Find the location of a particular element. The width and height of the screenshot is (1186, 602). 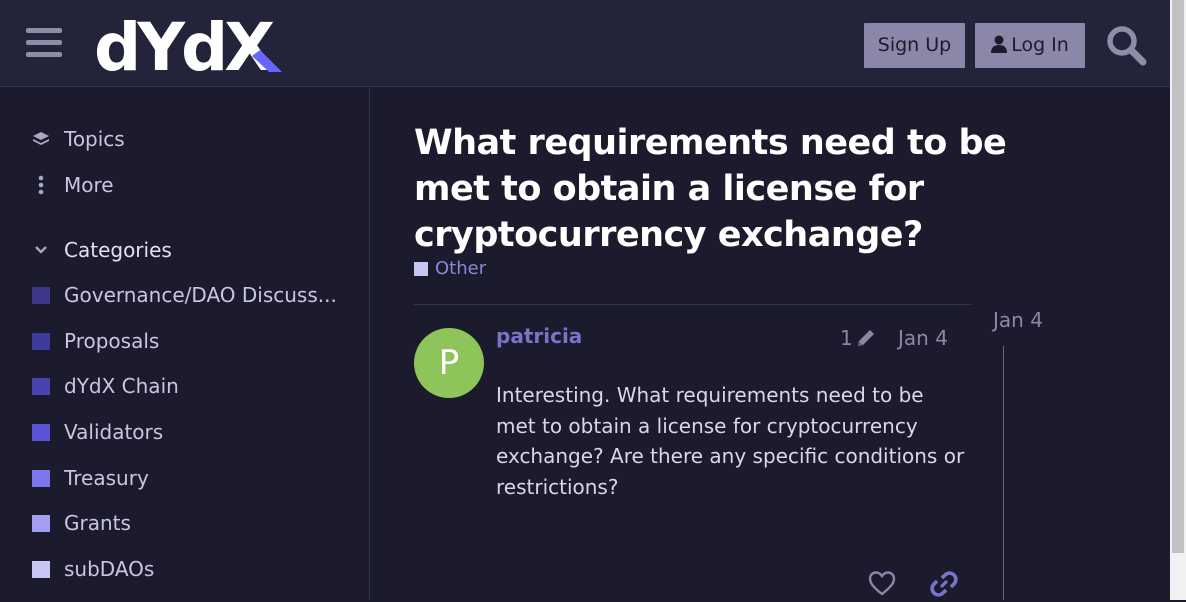

topic-category-badge: Other is located at coordinates (450, 268).